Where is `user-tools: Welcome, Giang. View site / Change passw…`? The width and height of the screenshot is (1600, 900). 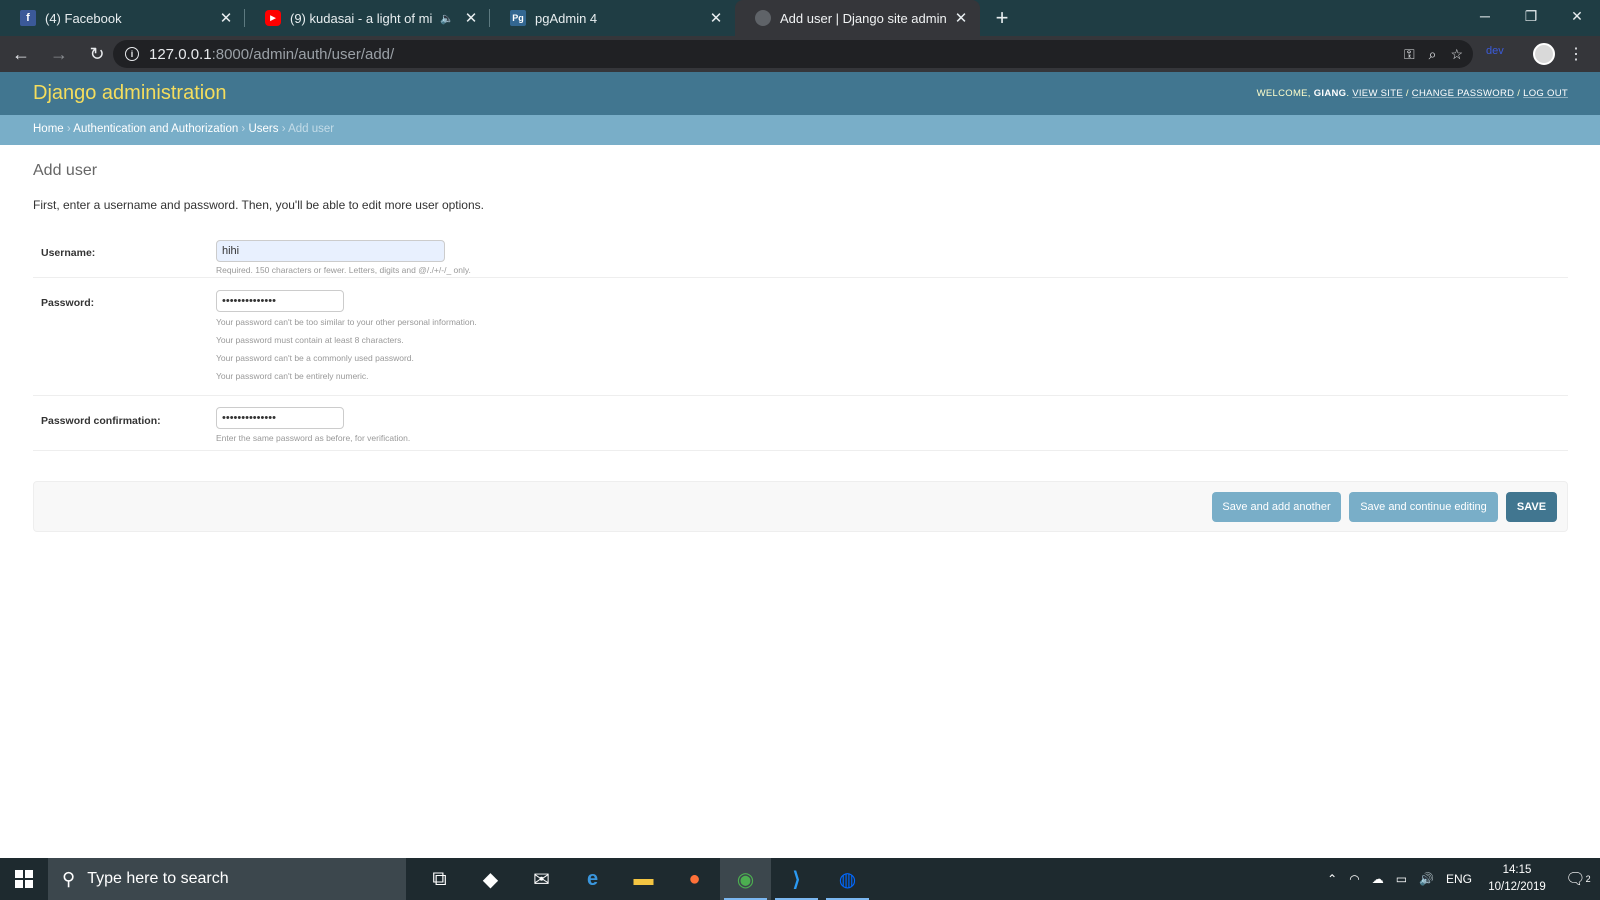 user-tools: Welcome, Giang. View site / Change passw… is located at coordinates (1412, 93).